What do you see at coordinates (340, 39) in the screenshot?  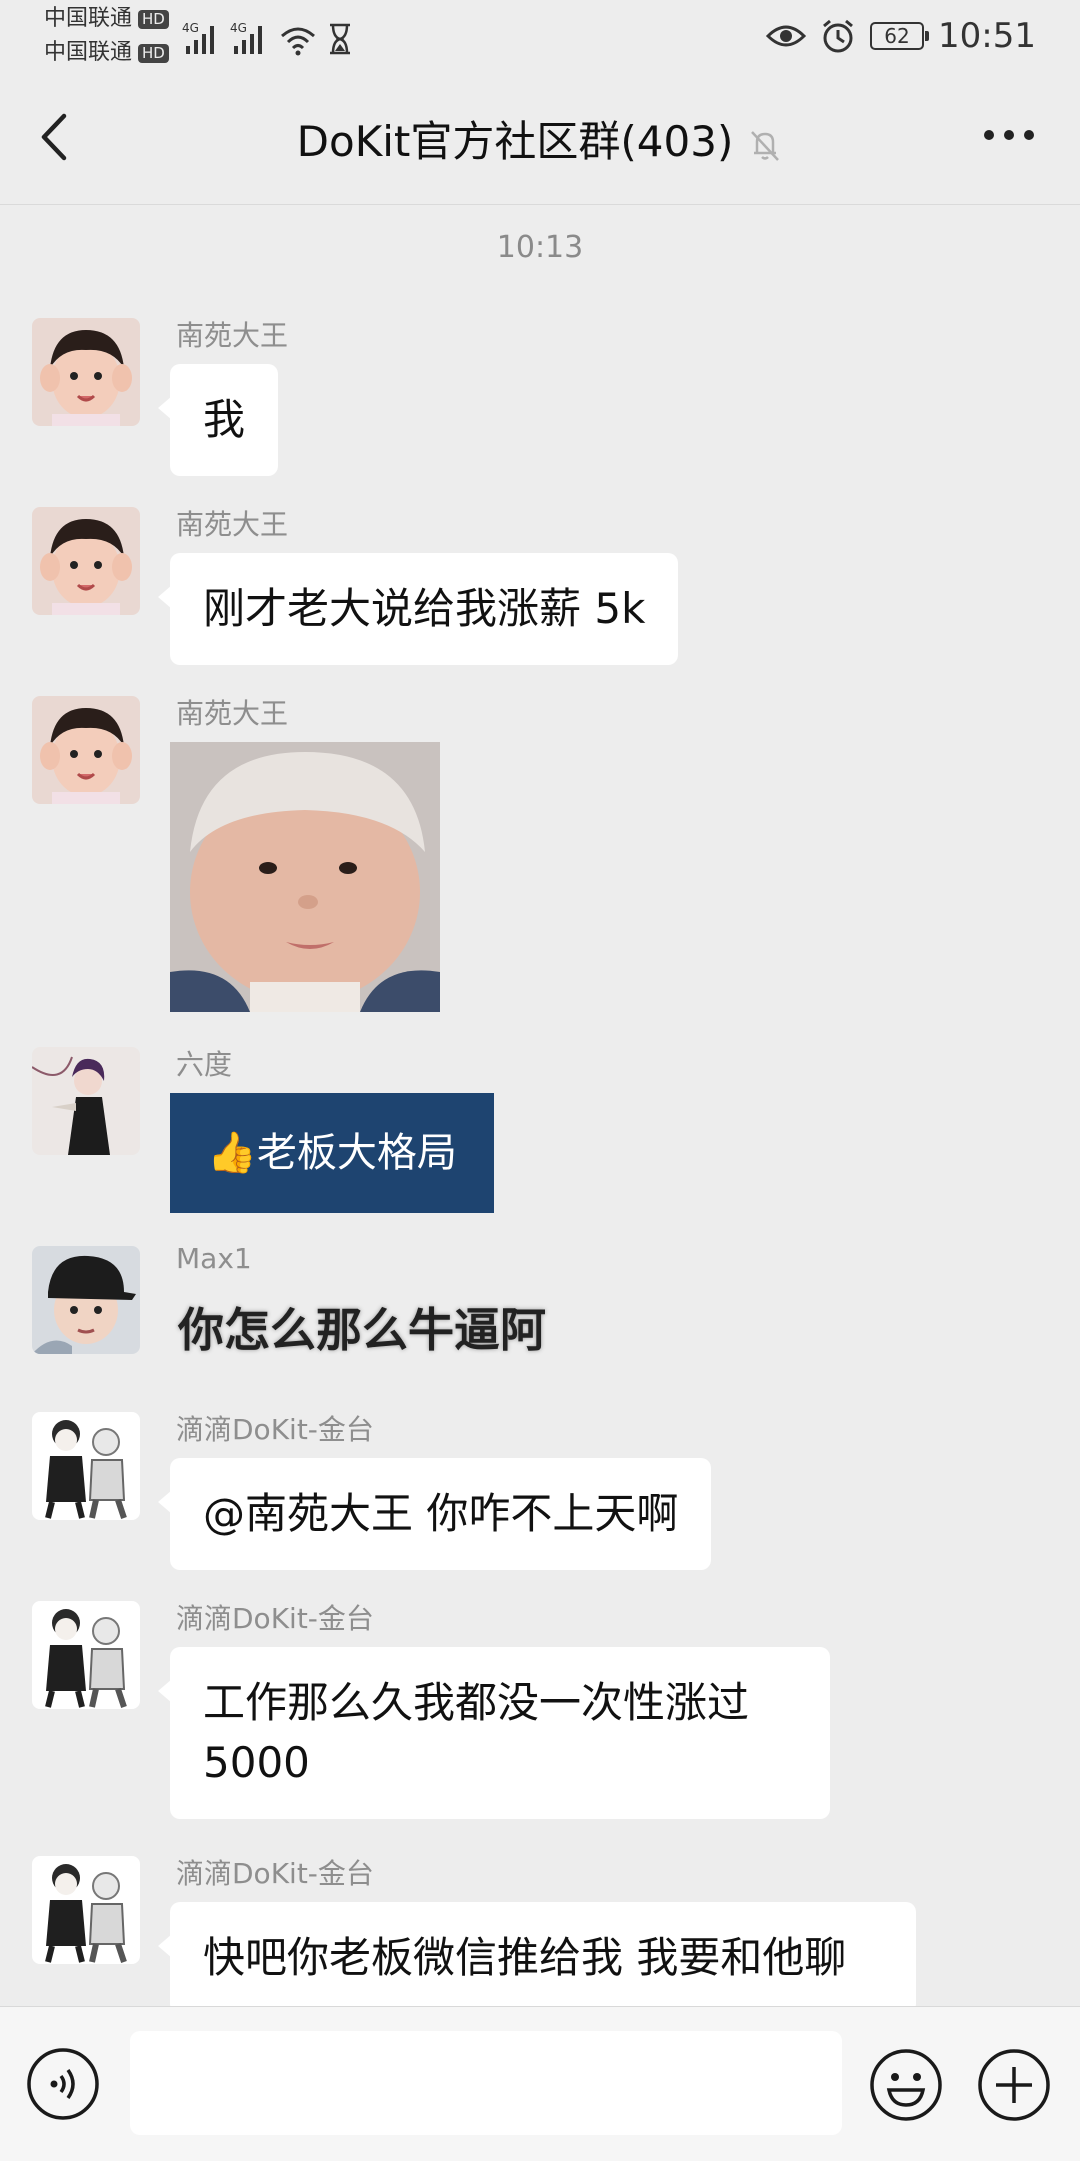 I see `hourglass-icon` at bounding box center [340, 39].